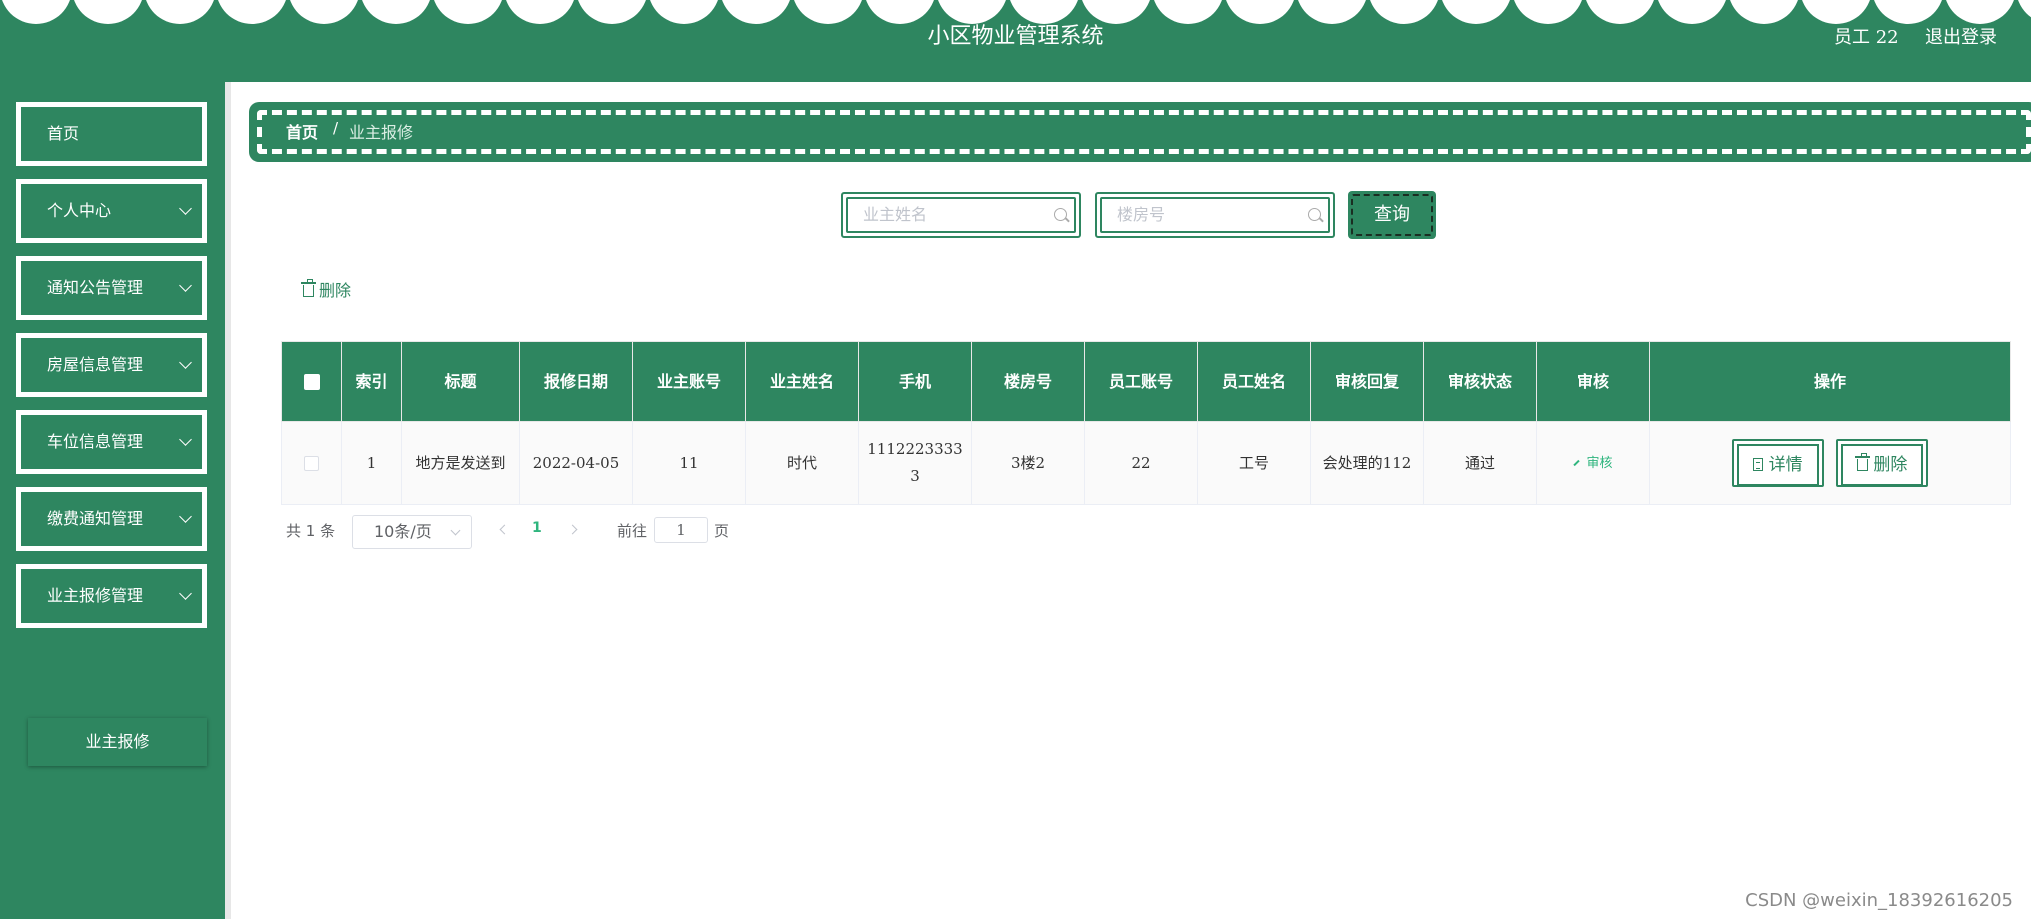  What do you see at coordinates (1367, 463) in the screenshot?
I see `cell-reply: 会处理的112` at bounding box center [1367, 463].